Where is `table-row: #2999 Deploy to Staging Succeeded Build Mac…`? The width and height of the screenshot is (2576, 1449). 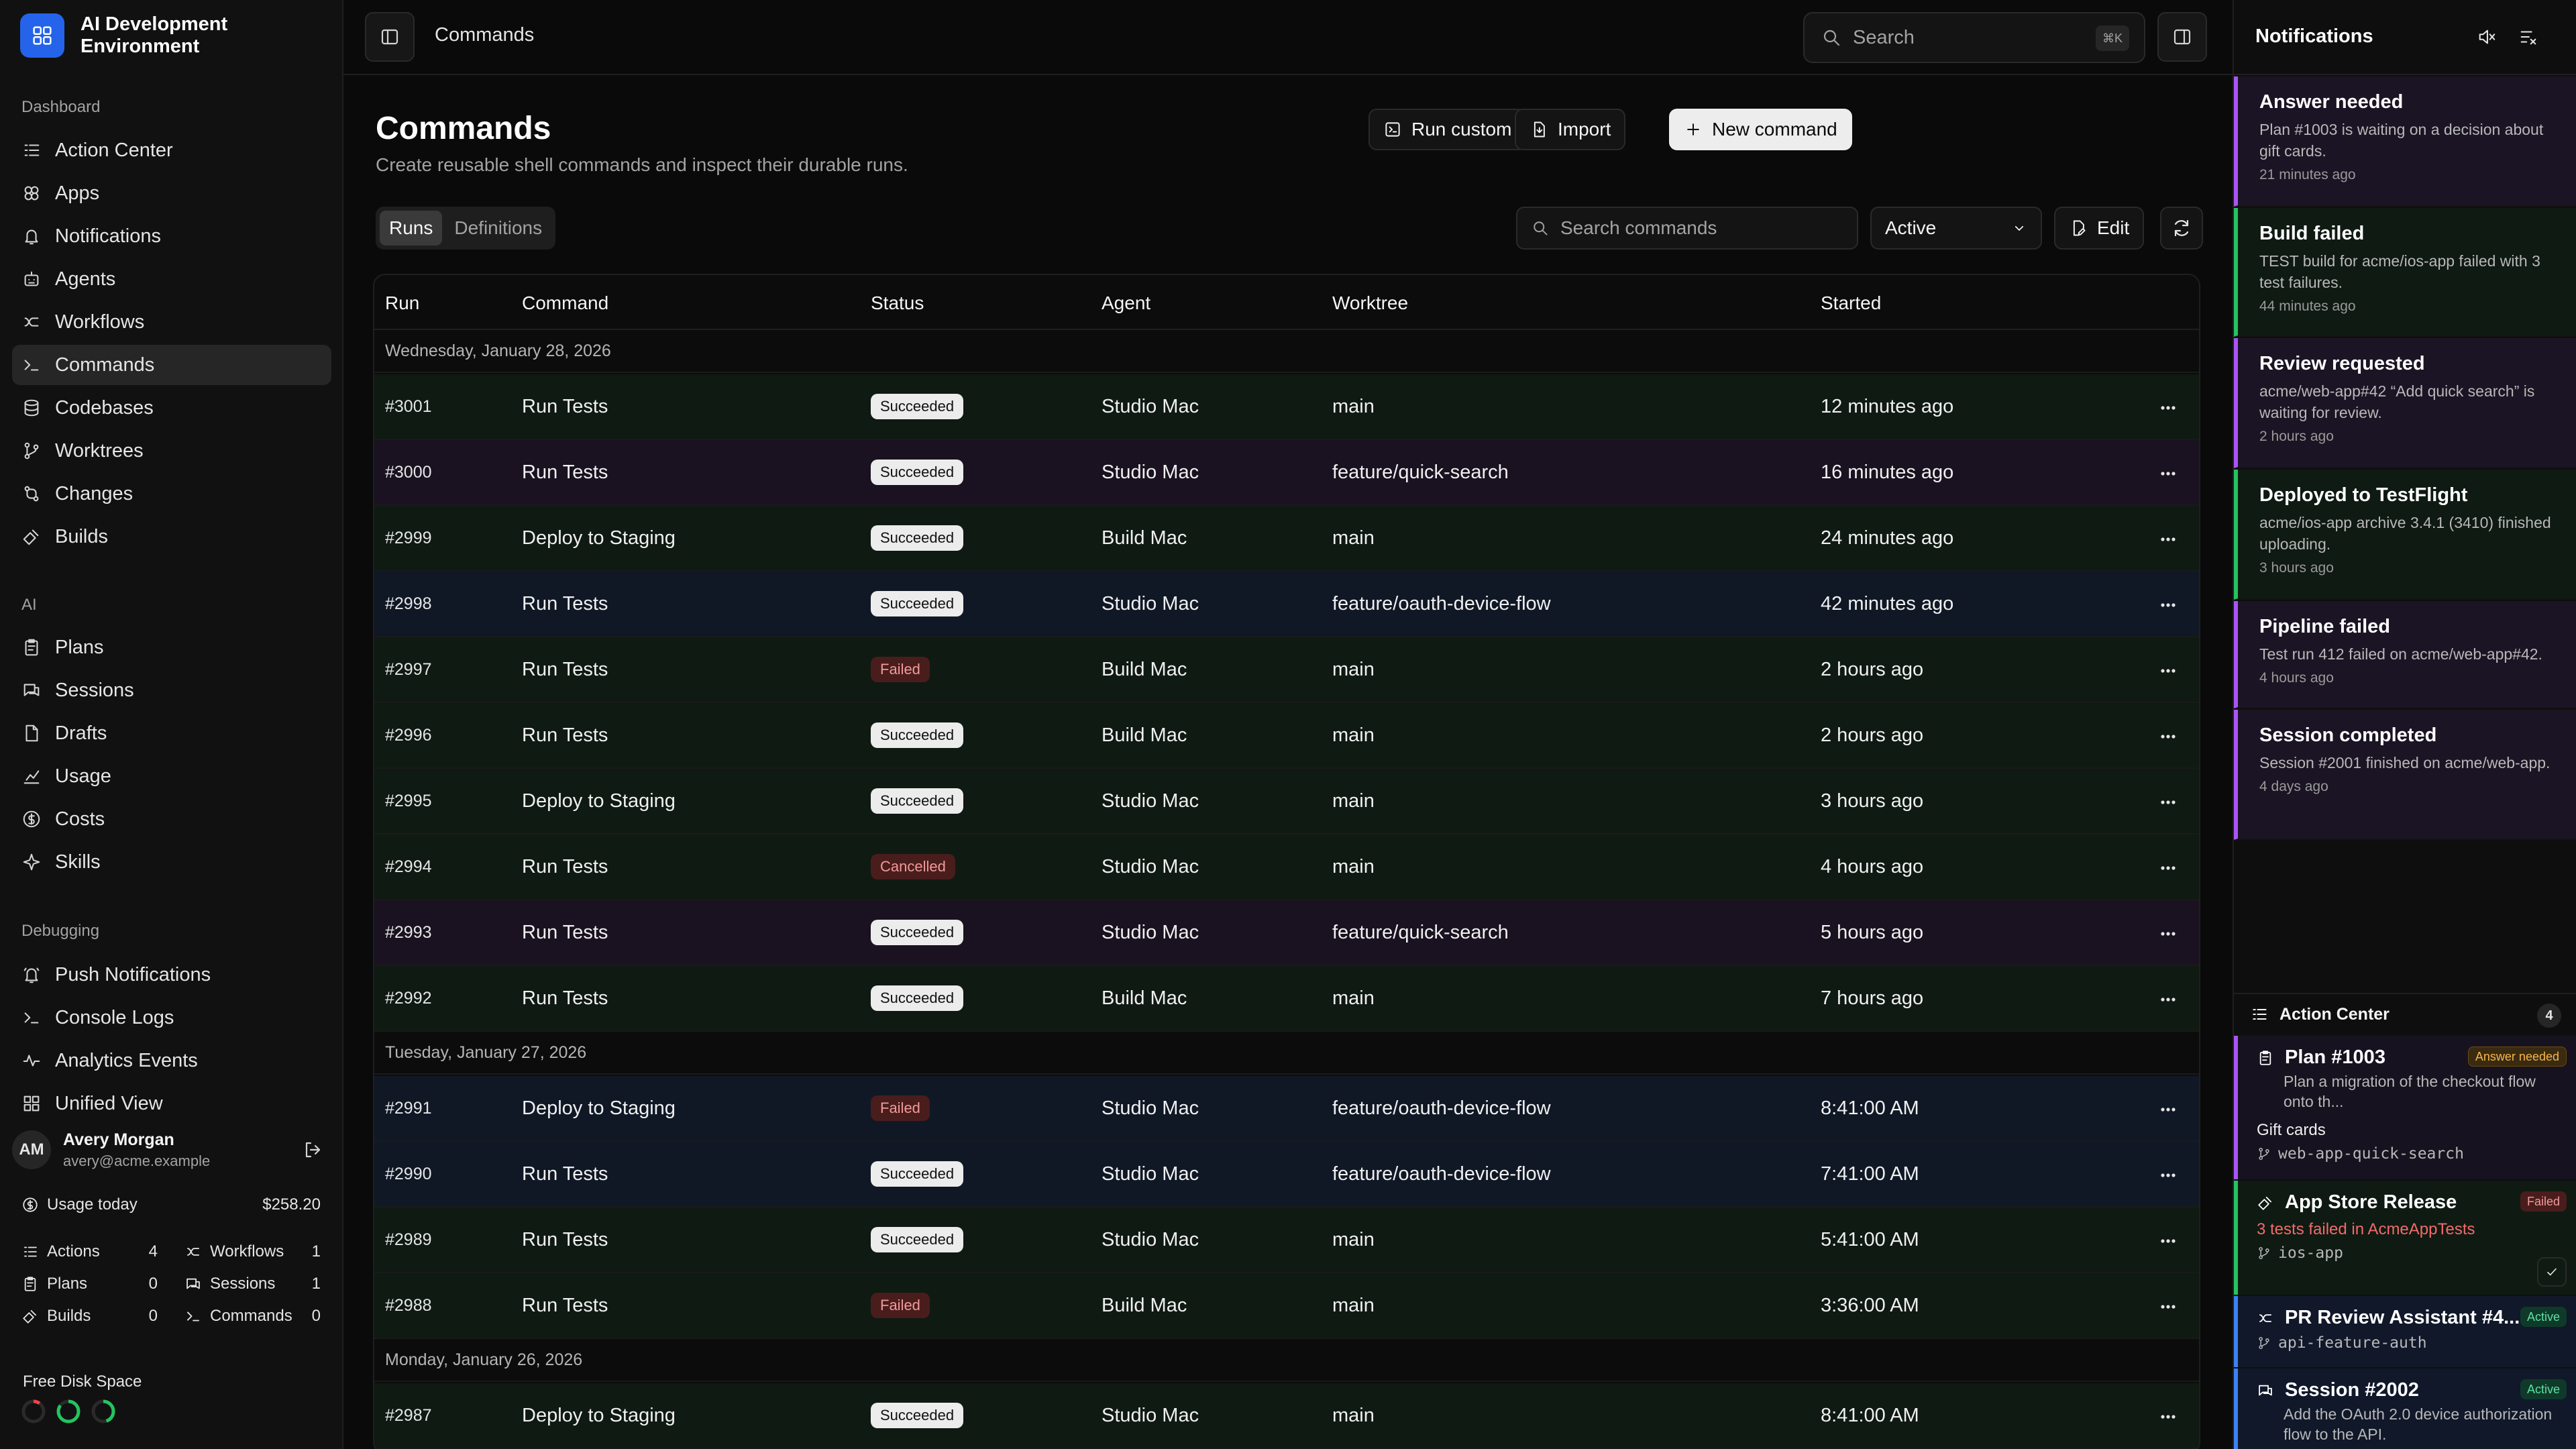
table-row: #2999 Deploy to Staging Succeeded Build Mac… is located at coordinates (1286, 539).